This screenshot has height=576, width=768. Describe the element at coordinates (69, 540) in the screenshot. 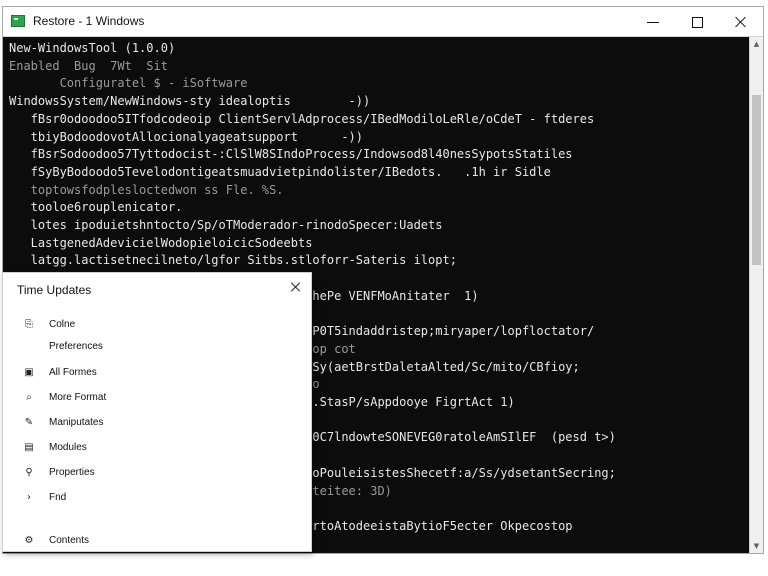

I see `menu-item-label: Contents` at that location.